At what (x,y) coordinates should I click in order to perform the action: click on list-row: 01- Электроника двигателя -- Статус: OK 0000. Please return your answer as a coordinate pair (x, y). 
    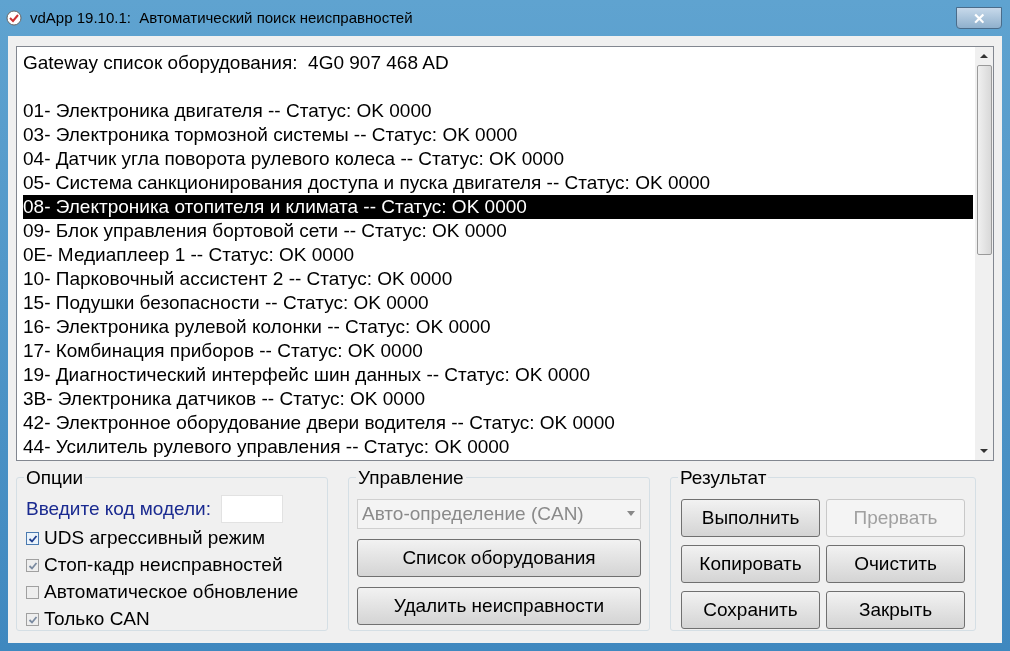
    Looking at the image, I should click on (498, 111).